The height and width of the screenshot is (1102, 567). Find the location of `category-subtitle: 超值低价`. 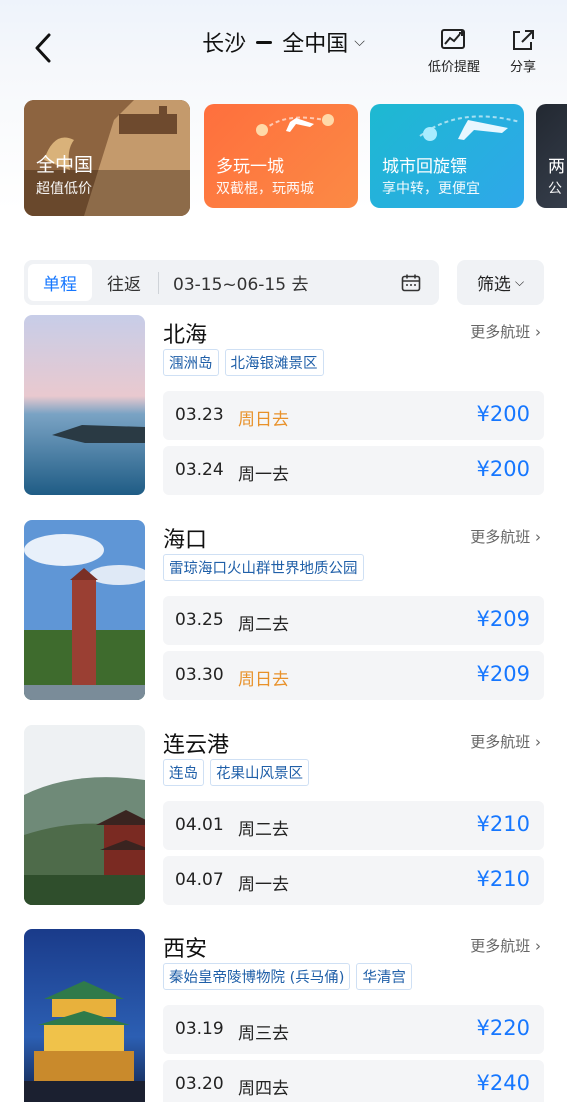

category-subtitle: 超值低价 is located at coordinates (64, 189).